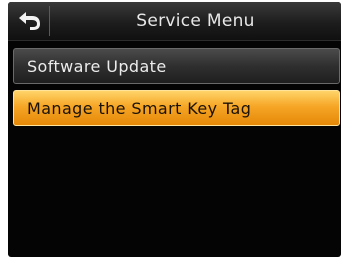  What do you see at coordinates (176, 108) in the screenshot?
I see `menu-item-manage-smart-key-tag: Manage the Smart Key Tag` at bounding box center [176, 108].